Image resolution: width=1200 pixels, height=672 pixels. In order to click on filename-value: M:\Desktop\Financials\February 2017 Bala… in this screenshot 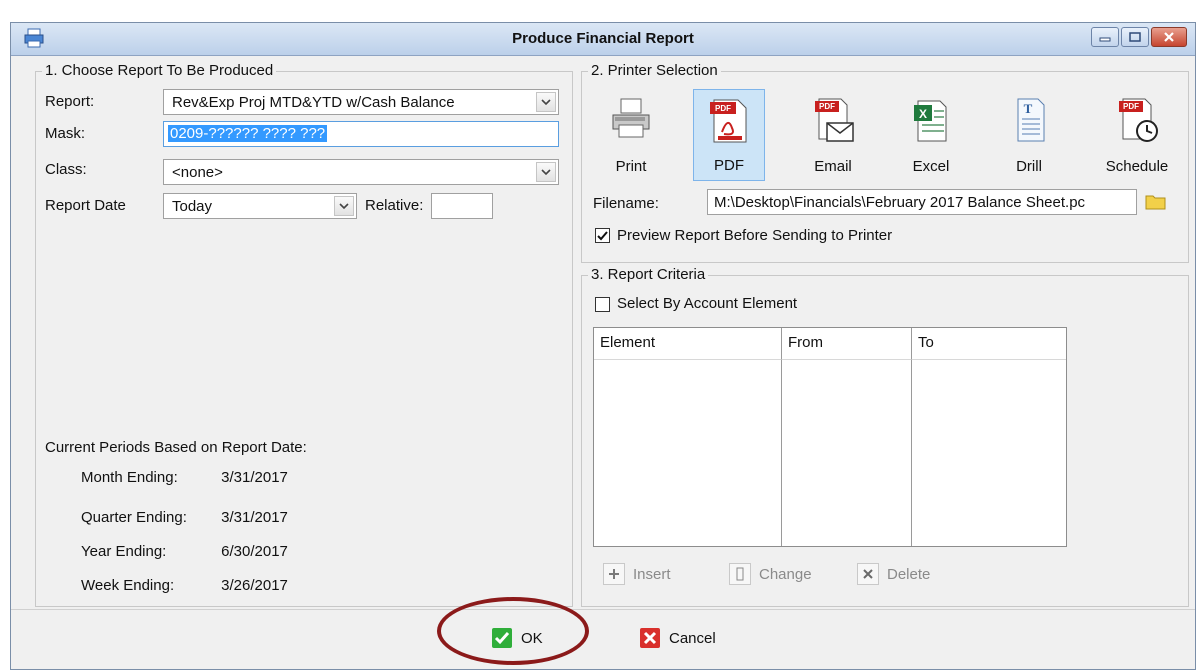, I will do `click(900, 202)`.